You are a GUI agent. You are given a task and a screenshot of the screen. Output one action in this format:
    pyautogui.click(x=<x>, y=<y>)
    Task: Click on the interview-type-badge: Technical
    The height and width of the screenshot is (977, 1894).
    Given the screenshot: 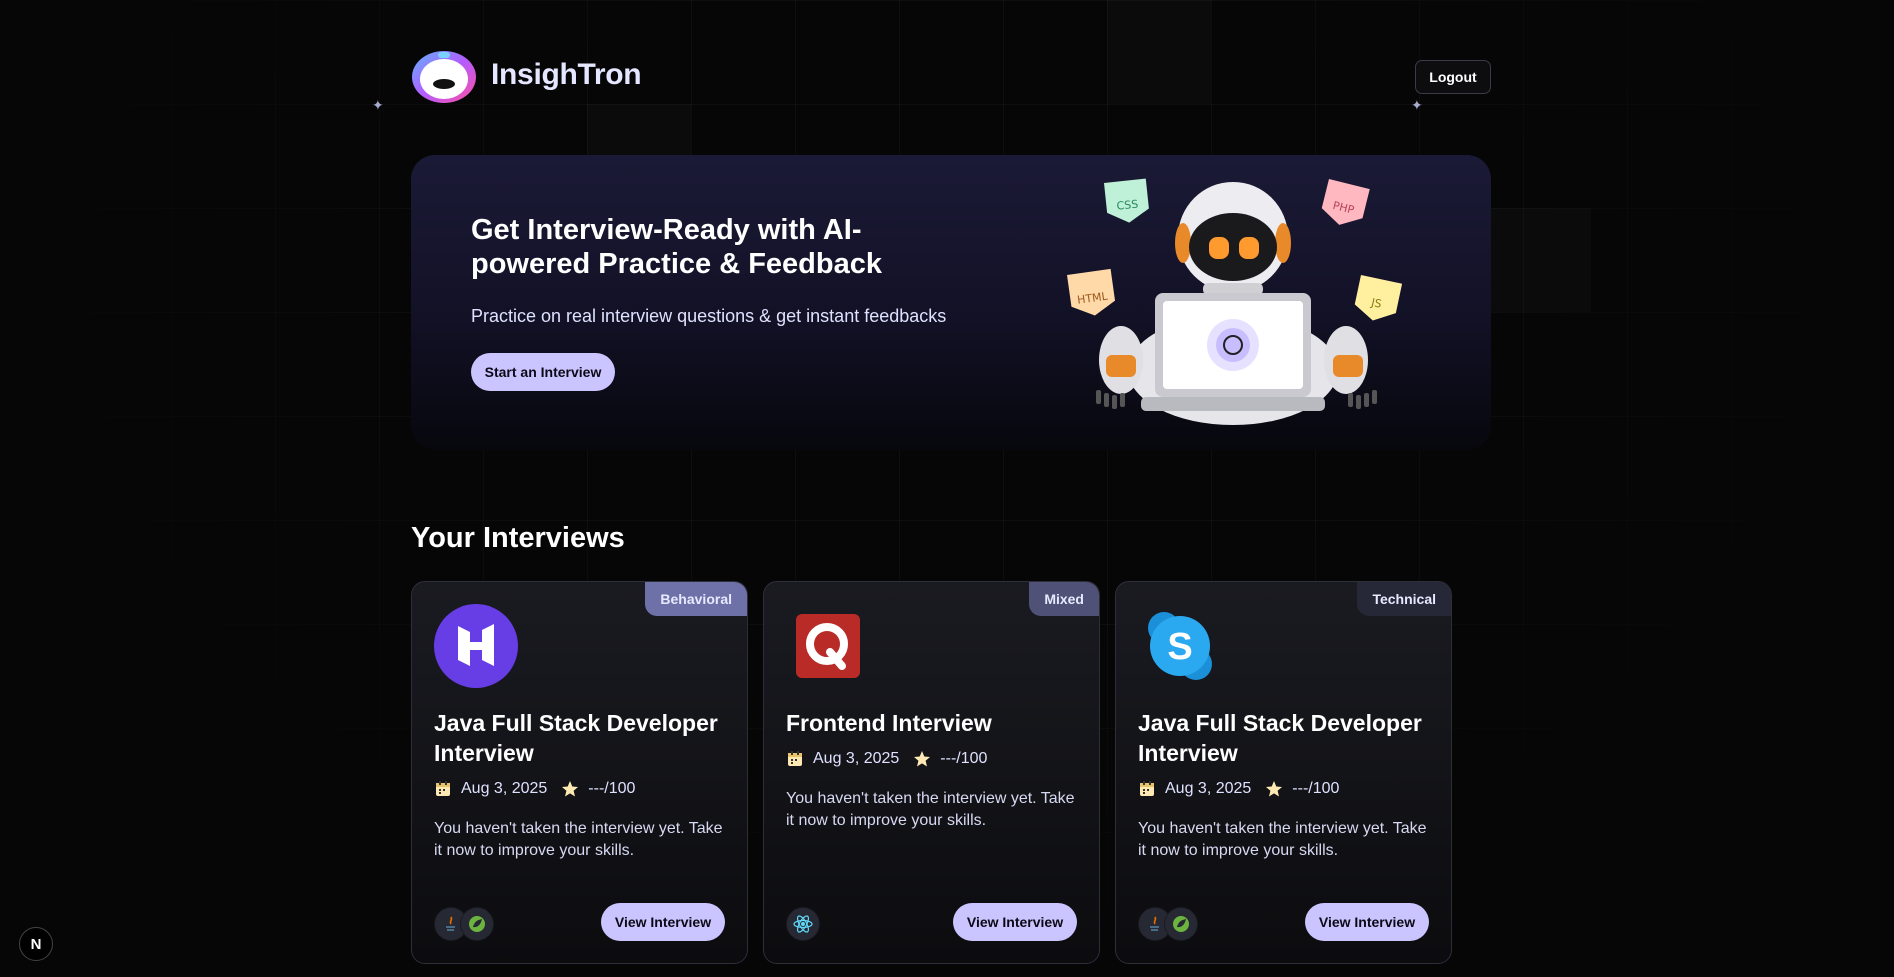 What is the action you would take?
    pyautogui.click(x=1404, y=599)
    